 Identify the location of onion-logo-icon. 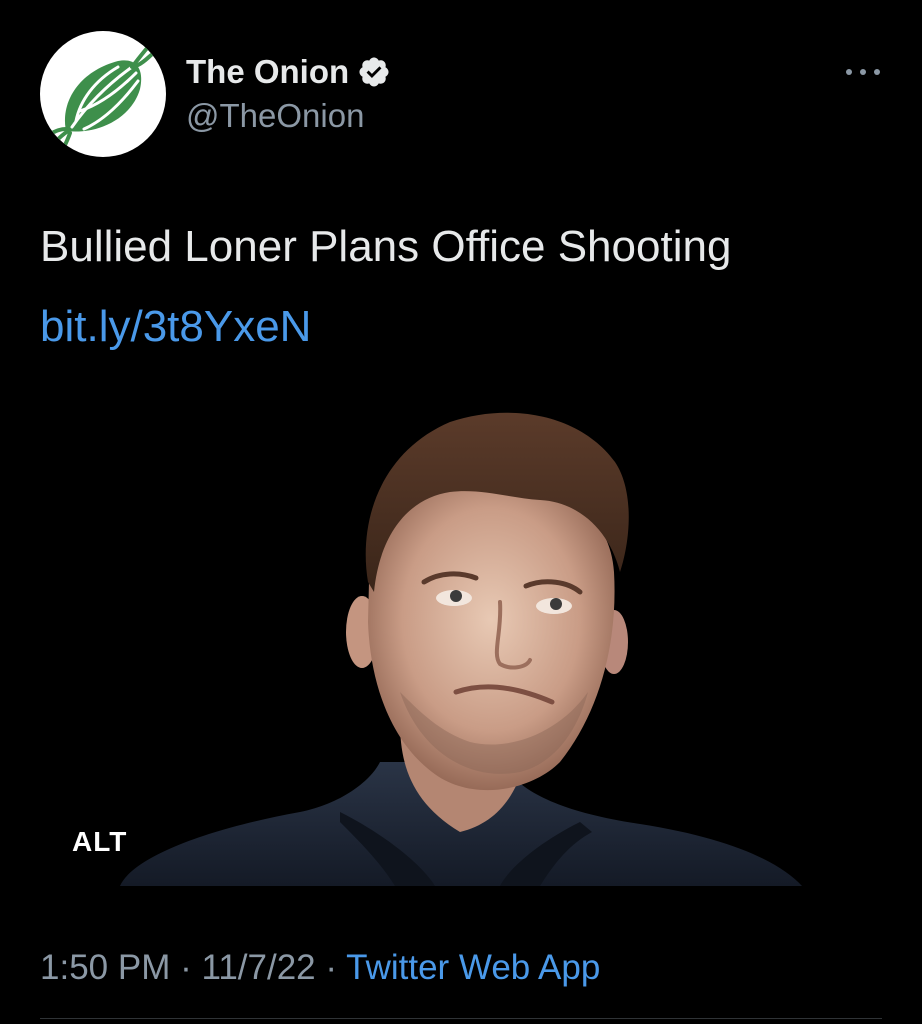
(103, 96).